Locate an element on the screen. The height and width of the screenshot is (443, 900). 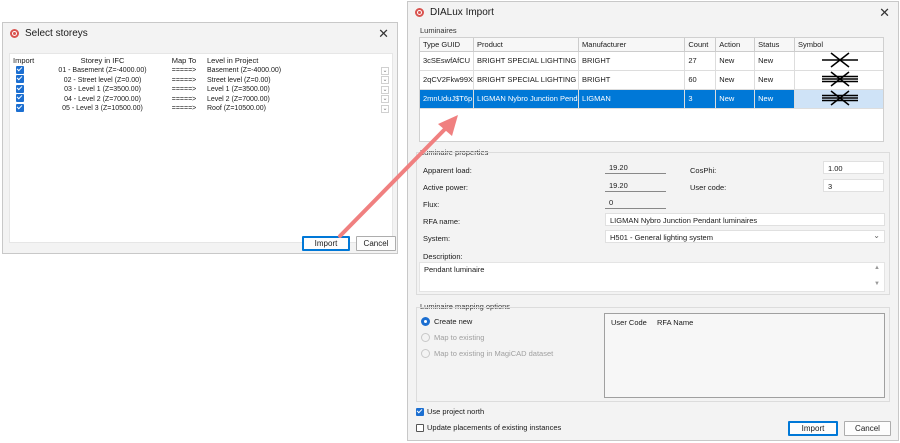
luminaires-group-label: Luminaires is located at coordinates (438, 30).